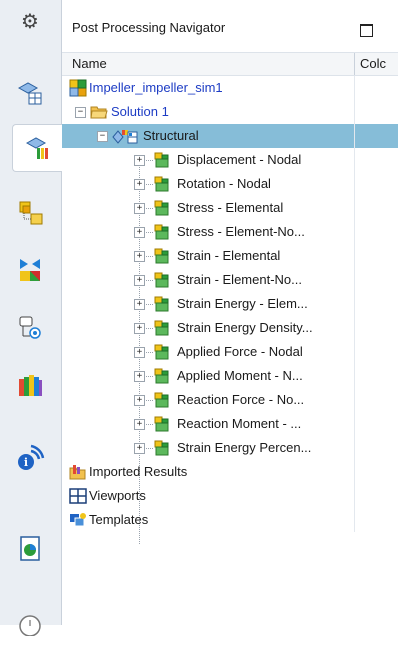 The width and height of the screenshot is (398, 646). I want to click on tree-row-templates: Templates, so click(230, 520).